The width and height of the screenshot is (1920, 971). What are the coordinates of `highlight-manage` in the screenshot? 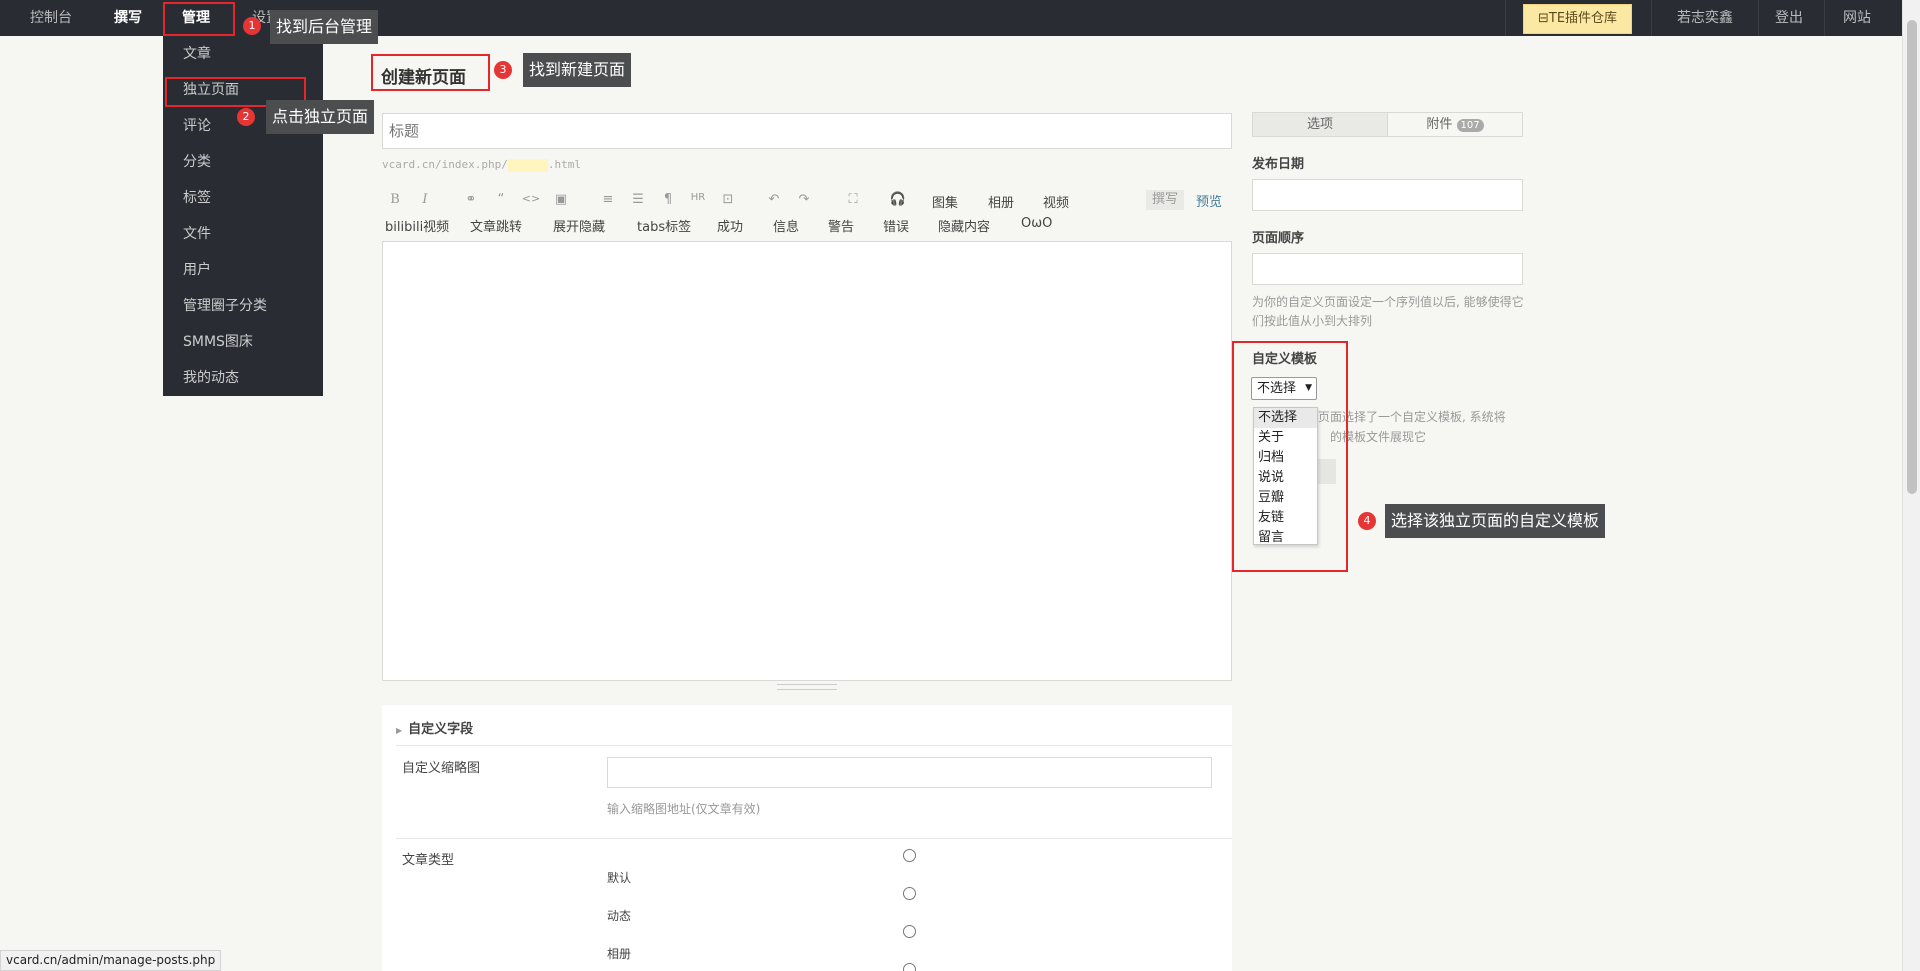 It's located at (199, 19).